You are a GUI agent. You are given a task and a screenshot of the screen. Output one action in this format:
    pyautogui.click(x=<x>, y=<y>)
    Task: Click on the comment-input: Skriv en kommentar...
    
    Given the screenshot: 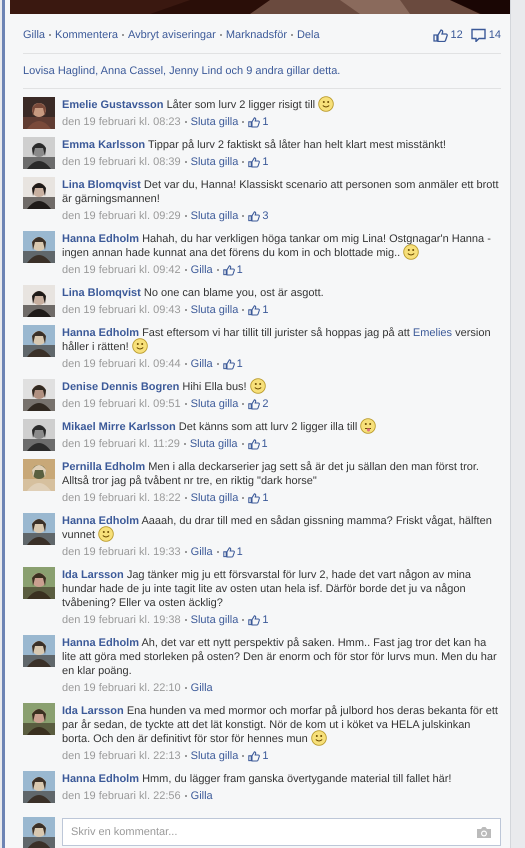 What is the action you would take?
    pyautogui.click(x=281, y=832)
    